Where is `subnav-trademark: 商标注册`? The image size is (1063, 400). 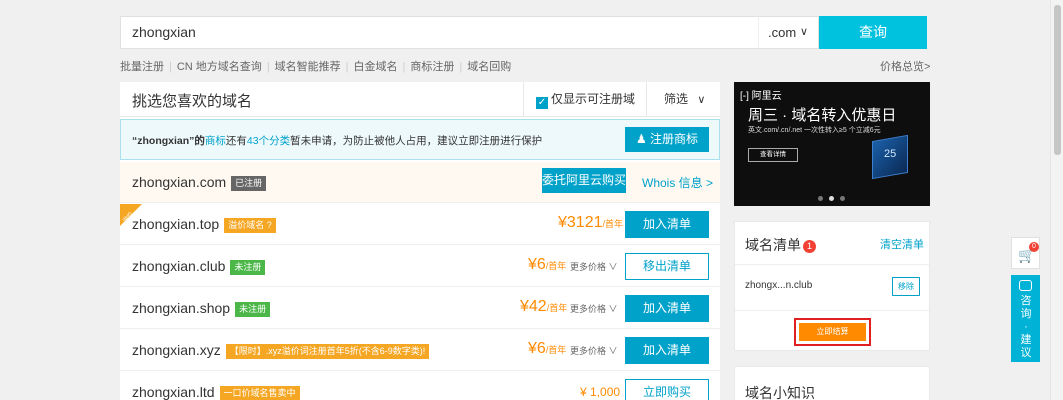
subnav-trademark: 商标注册 is located at coordinates (432, 66).